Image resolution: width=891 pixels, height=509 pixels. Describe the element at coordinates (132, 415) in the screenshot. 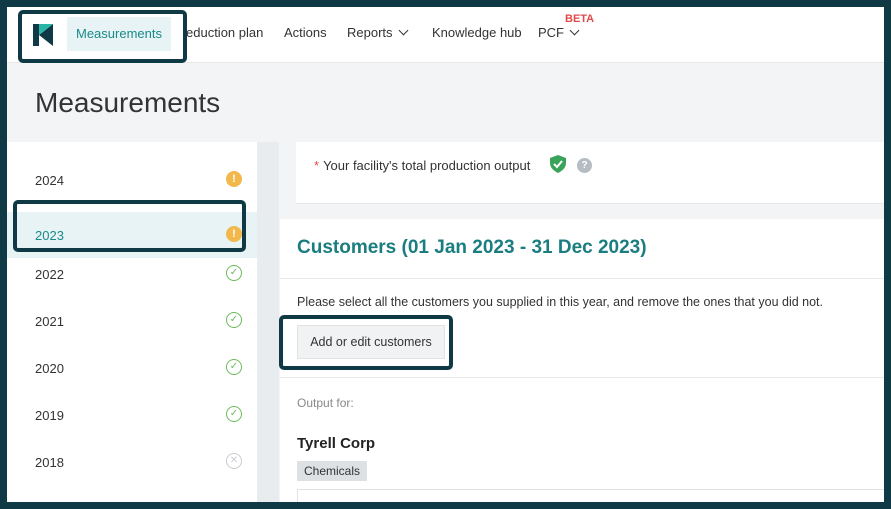

I see `sidebar-item-2019: 2019 ✓` at that location.